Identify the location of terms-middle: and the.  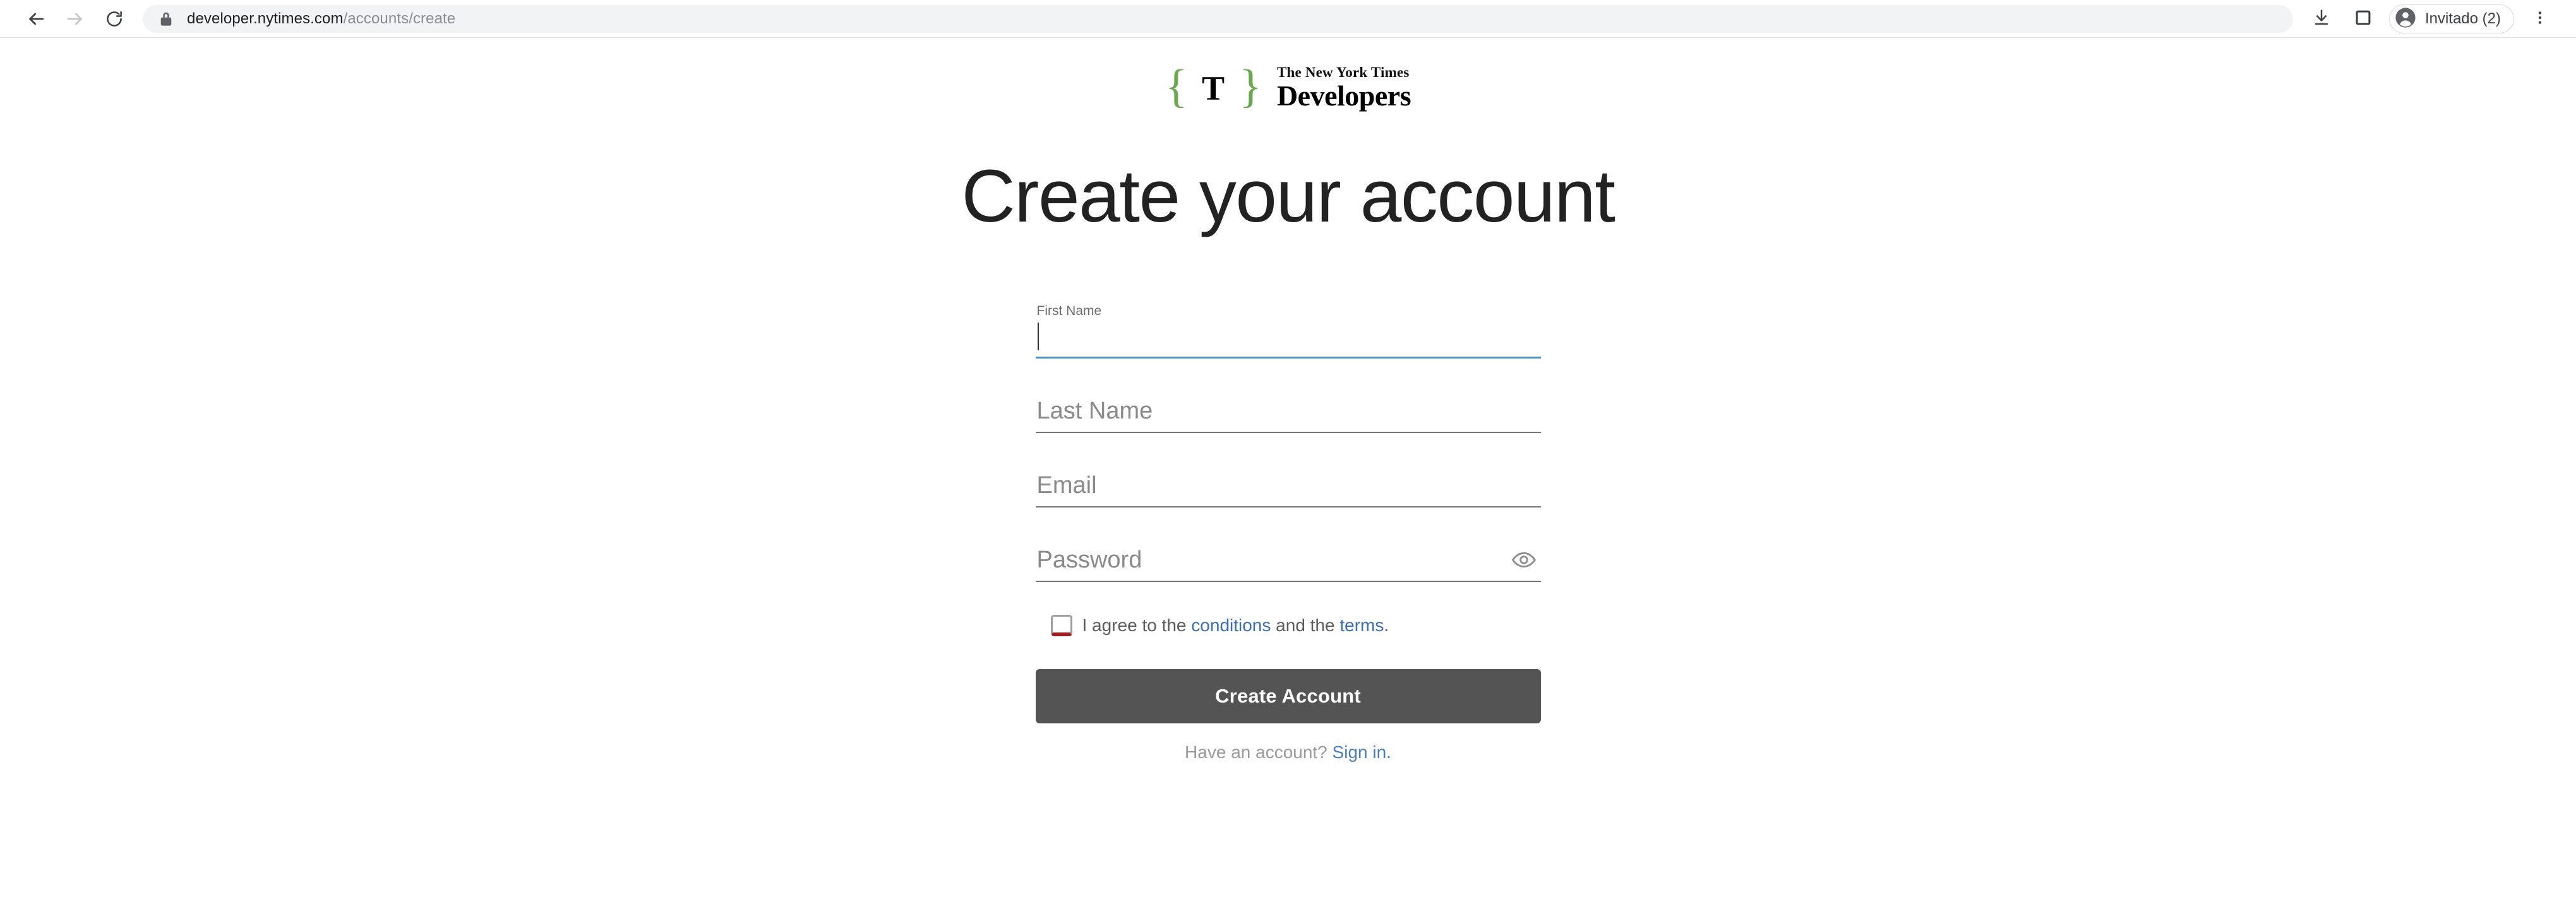
(1305, 625).